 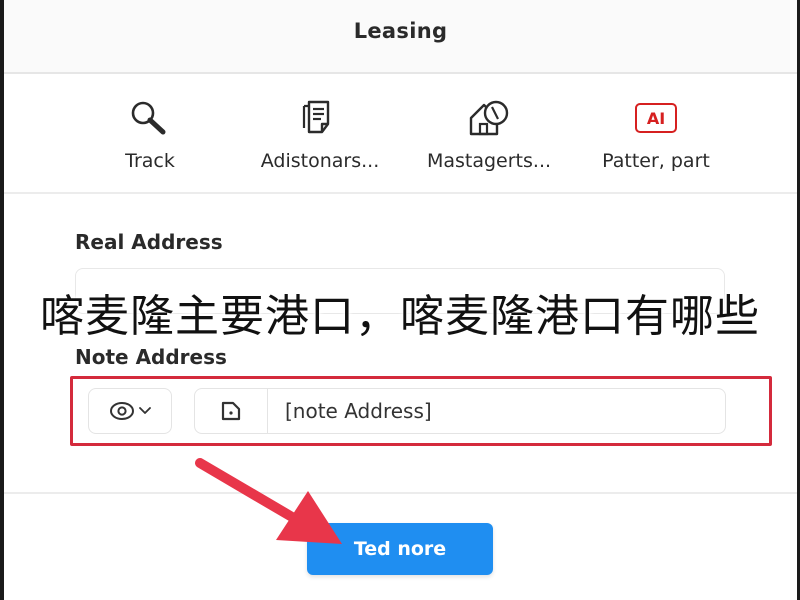 What do you see at coordinates (656, 161) in the screenshot?
I see `toolbar-item-label: Patter, part` at bounding box center [656, 161].